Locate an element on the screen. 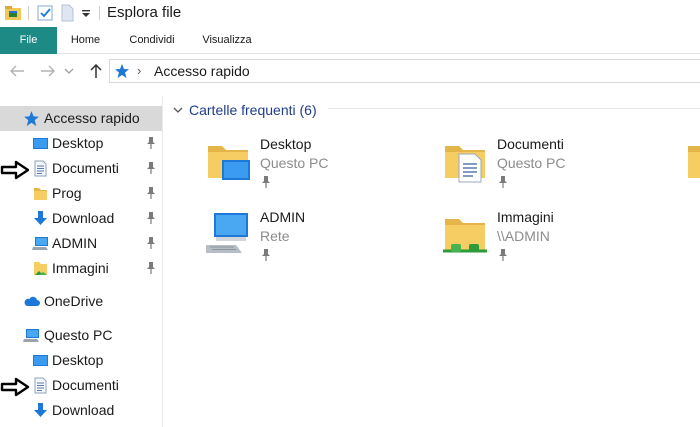  nav-item-onedrive: OneDrive is located at coordinates (81, 301).